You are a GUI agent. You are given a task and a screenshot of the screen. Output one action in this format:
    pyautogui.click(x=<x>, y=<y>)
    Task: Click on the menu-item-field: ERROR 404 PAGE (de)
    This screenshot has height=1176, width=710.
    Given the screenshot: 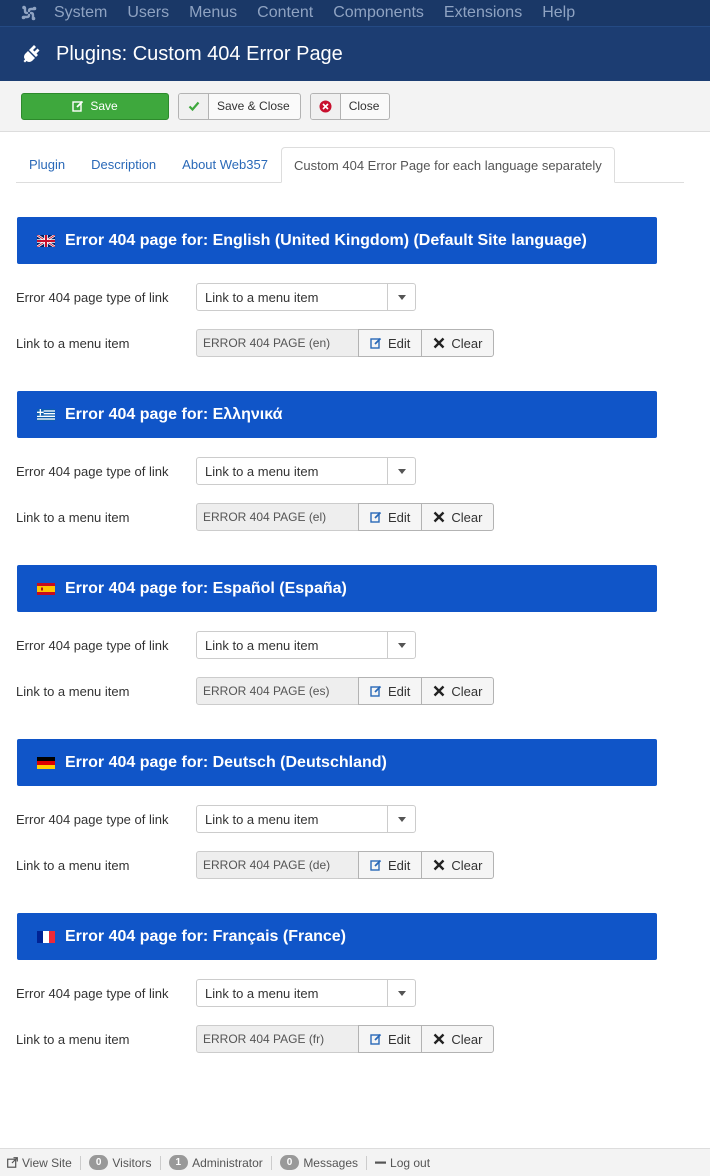 What is the action you would take?
    pyautogui.click(x=277, y=865)
    